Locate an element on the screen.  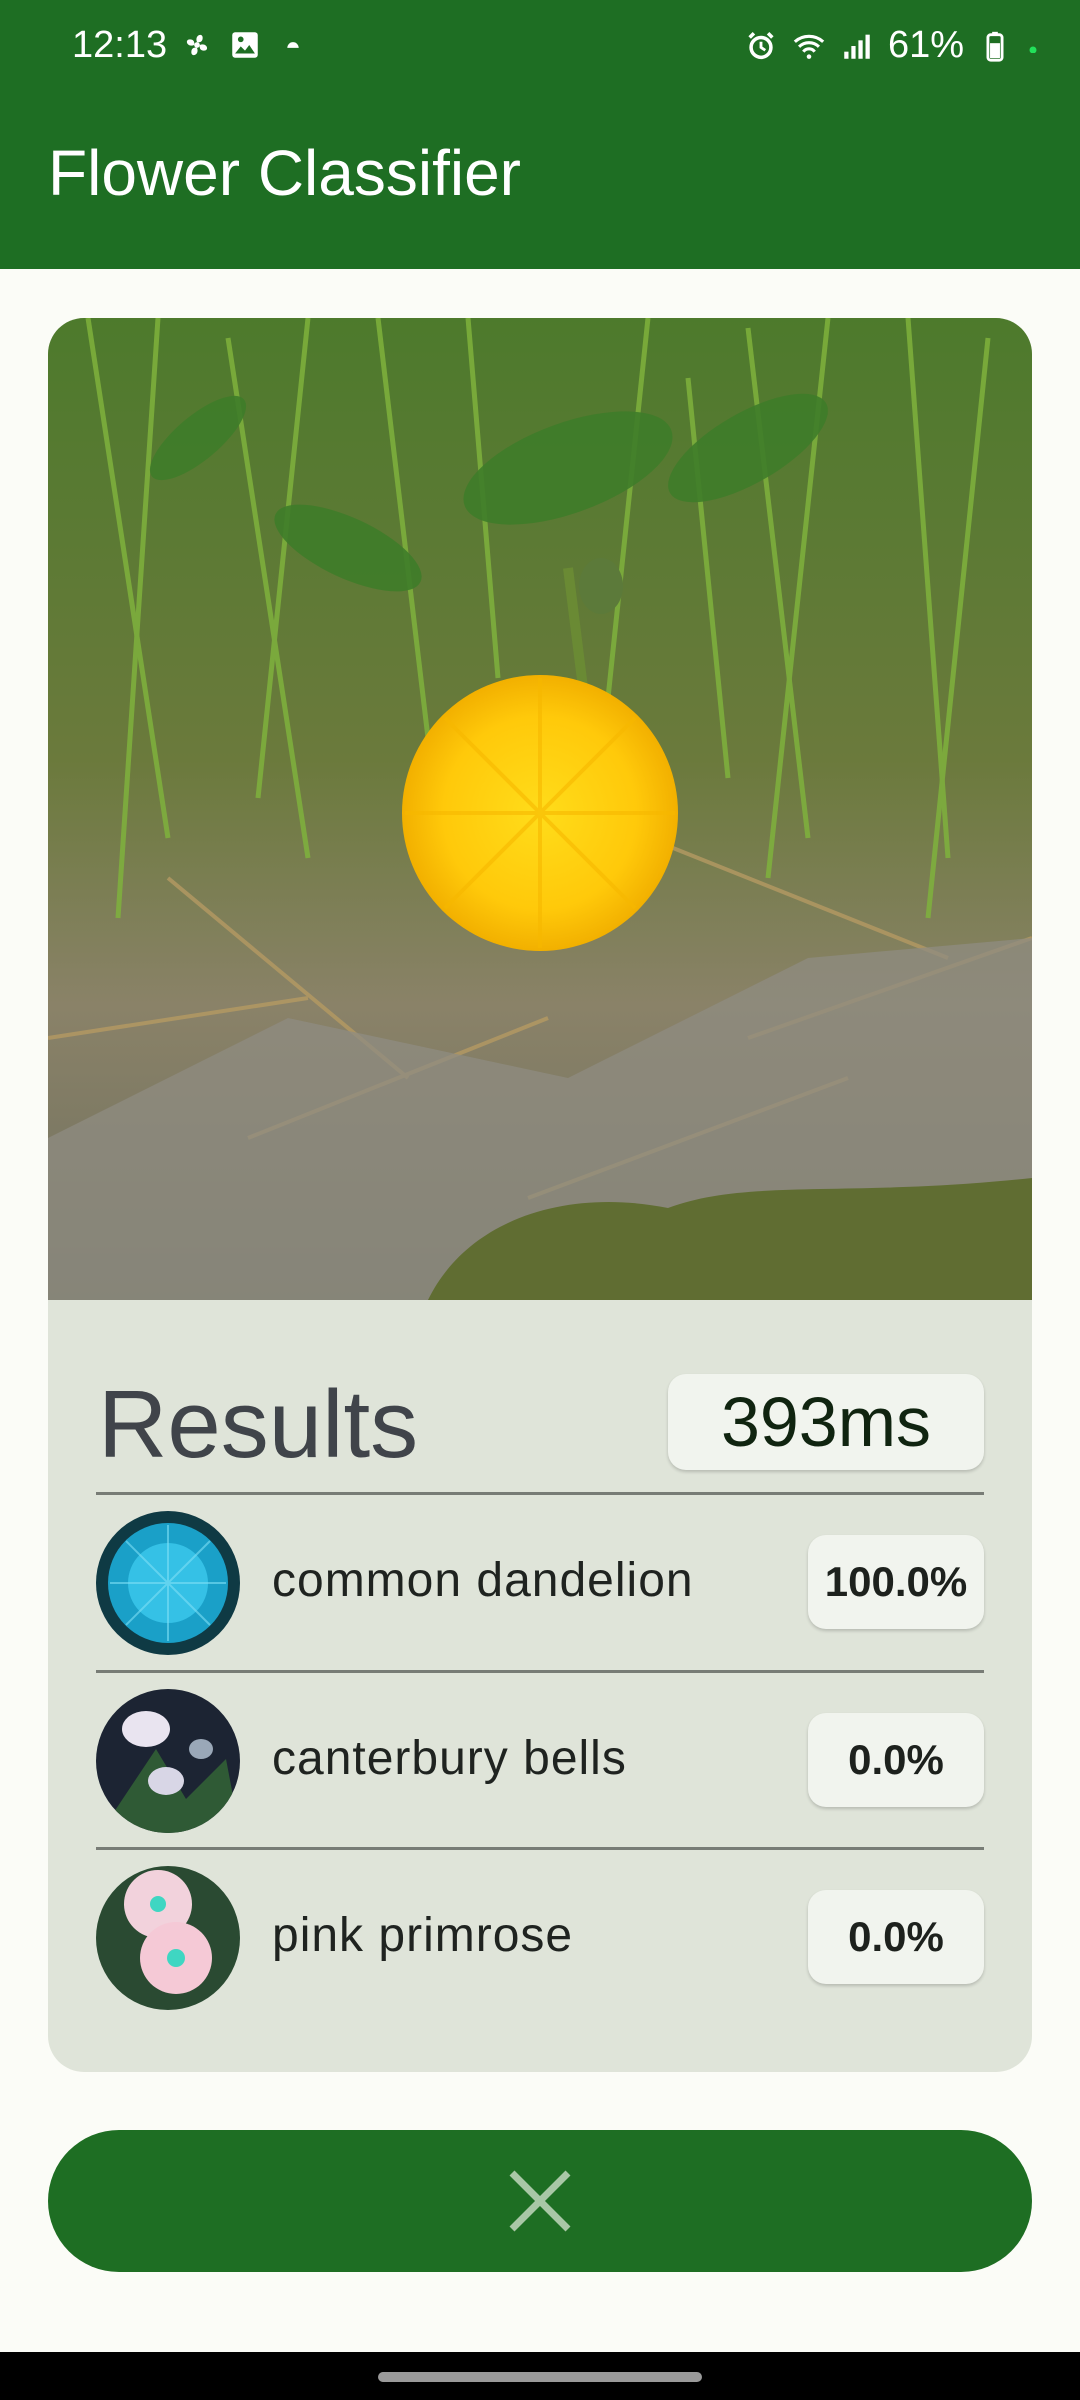
status-time: 12:13 is located at coordinates (120, 45).